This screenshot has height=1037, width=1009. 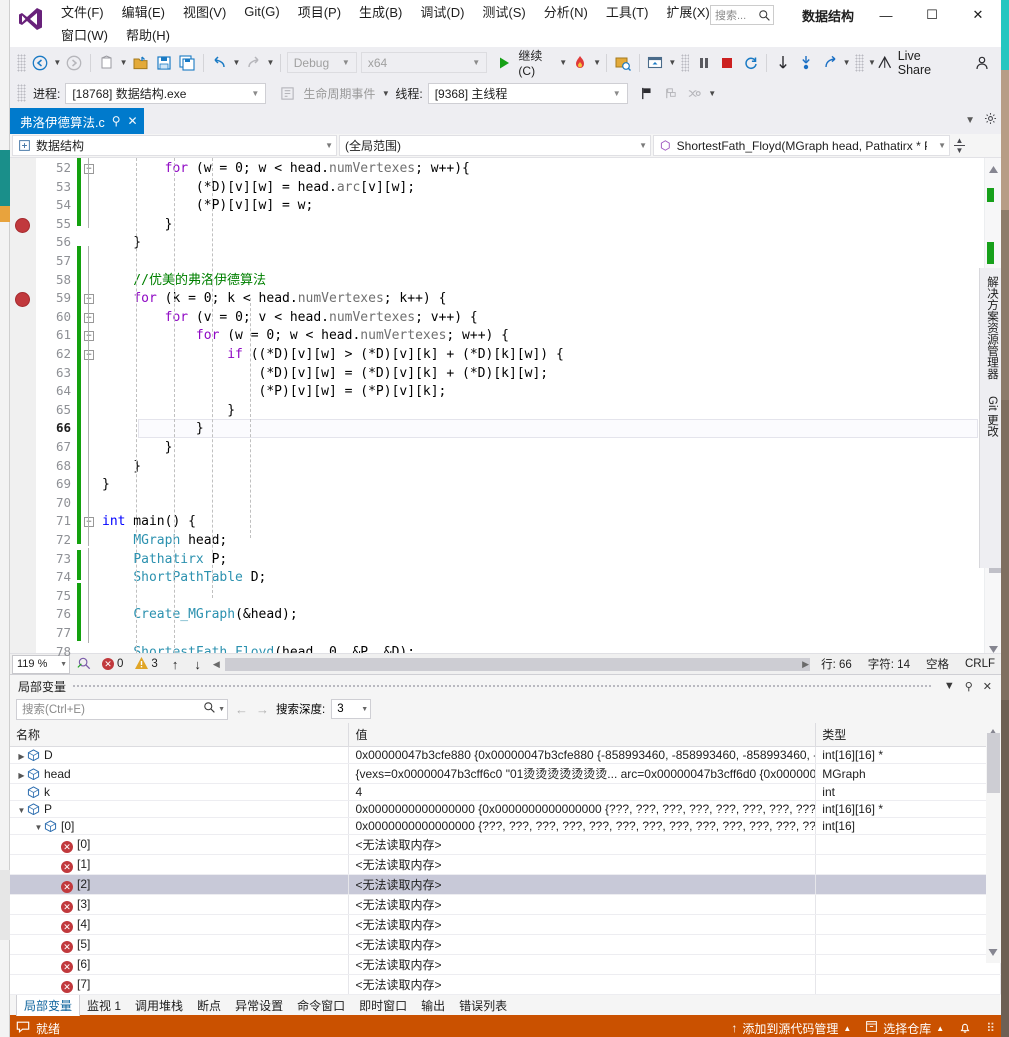 What do you see at coordinates (21, 775) in the screenshot?
I see `expand-twisty: ▶` at bounding box center [21, 775].